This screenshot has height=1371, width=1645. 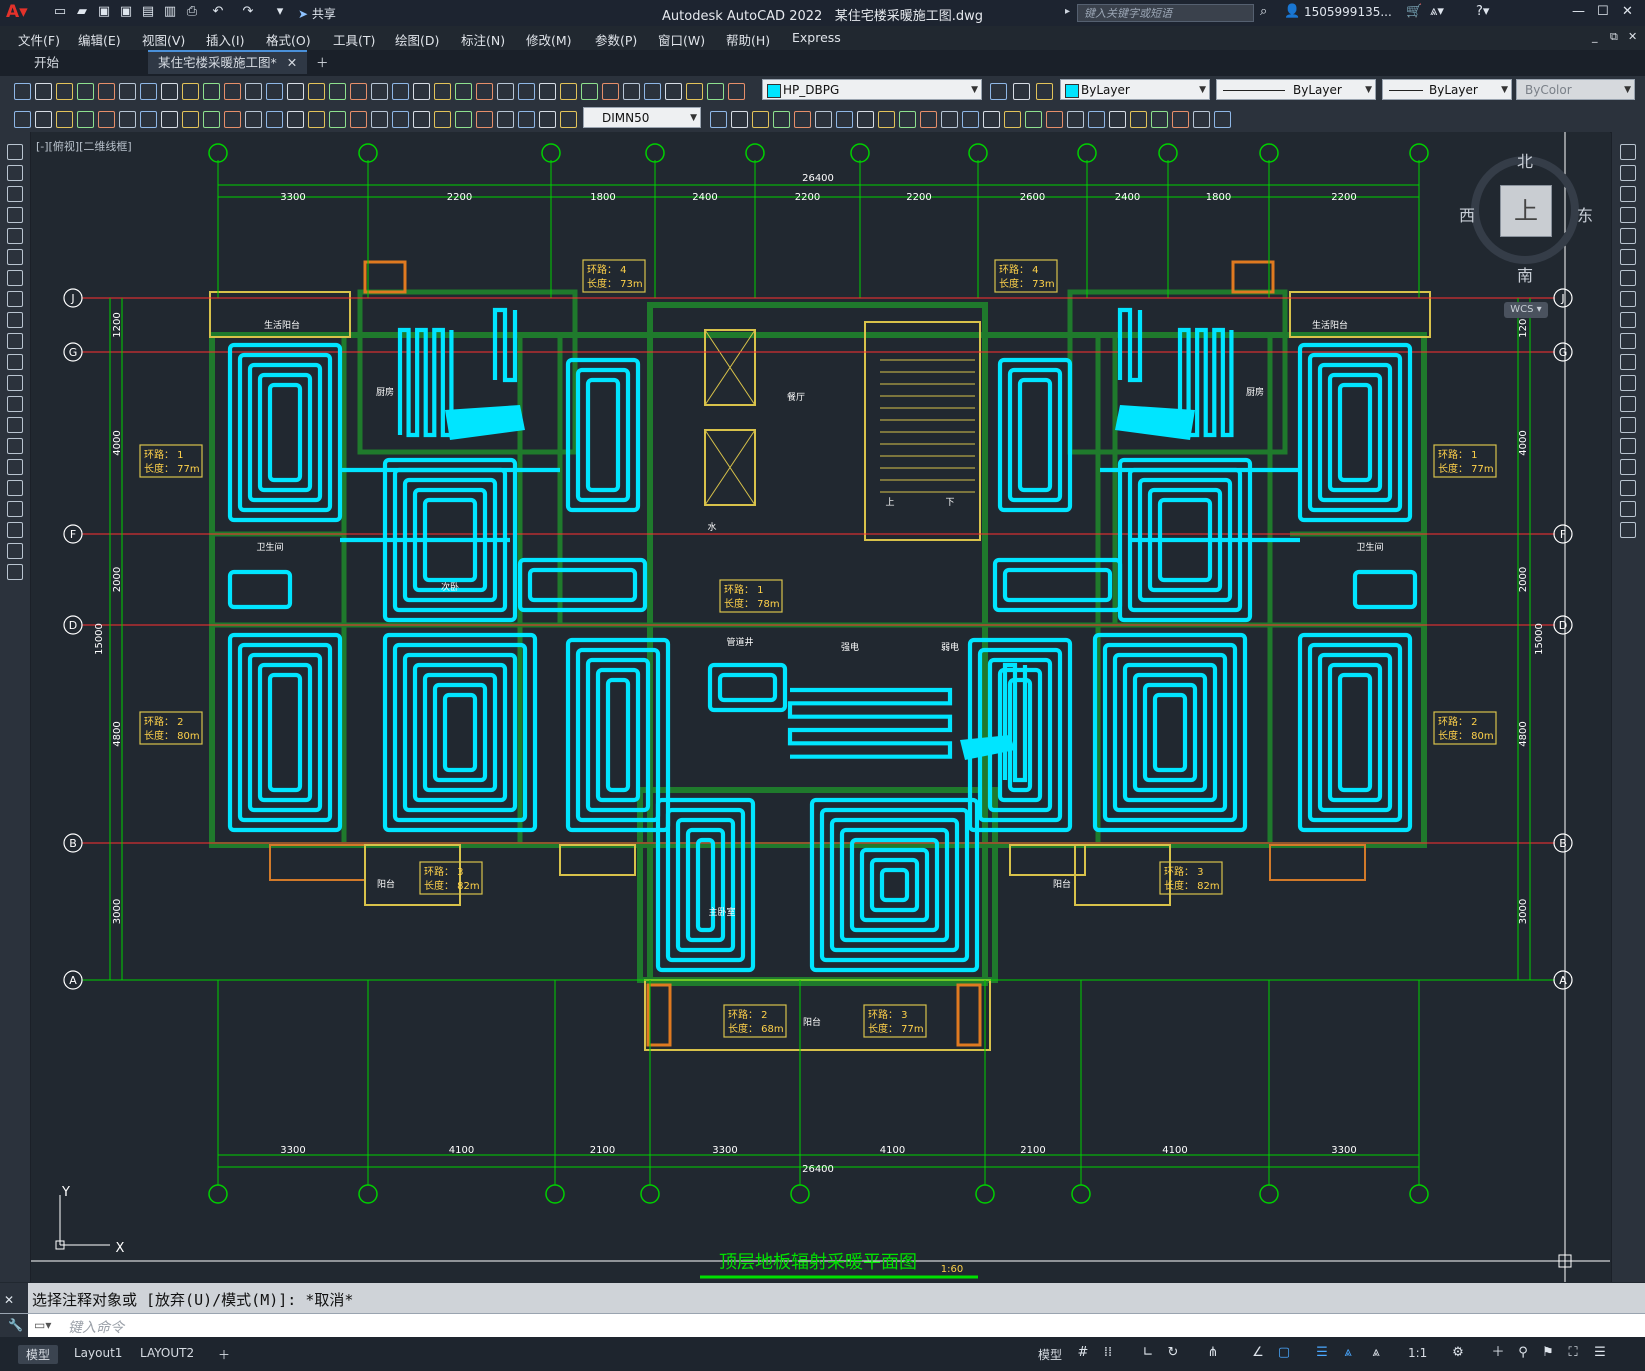 What do you see at coordinates (1526, 211) in the screenshot?
I see `viewcube-face-top: 上` at bounding box center [1526, 211].